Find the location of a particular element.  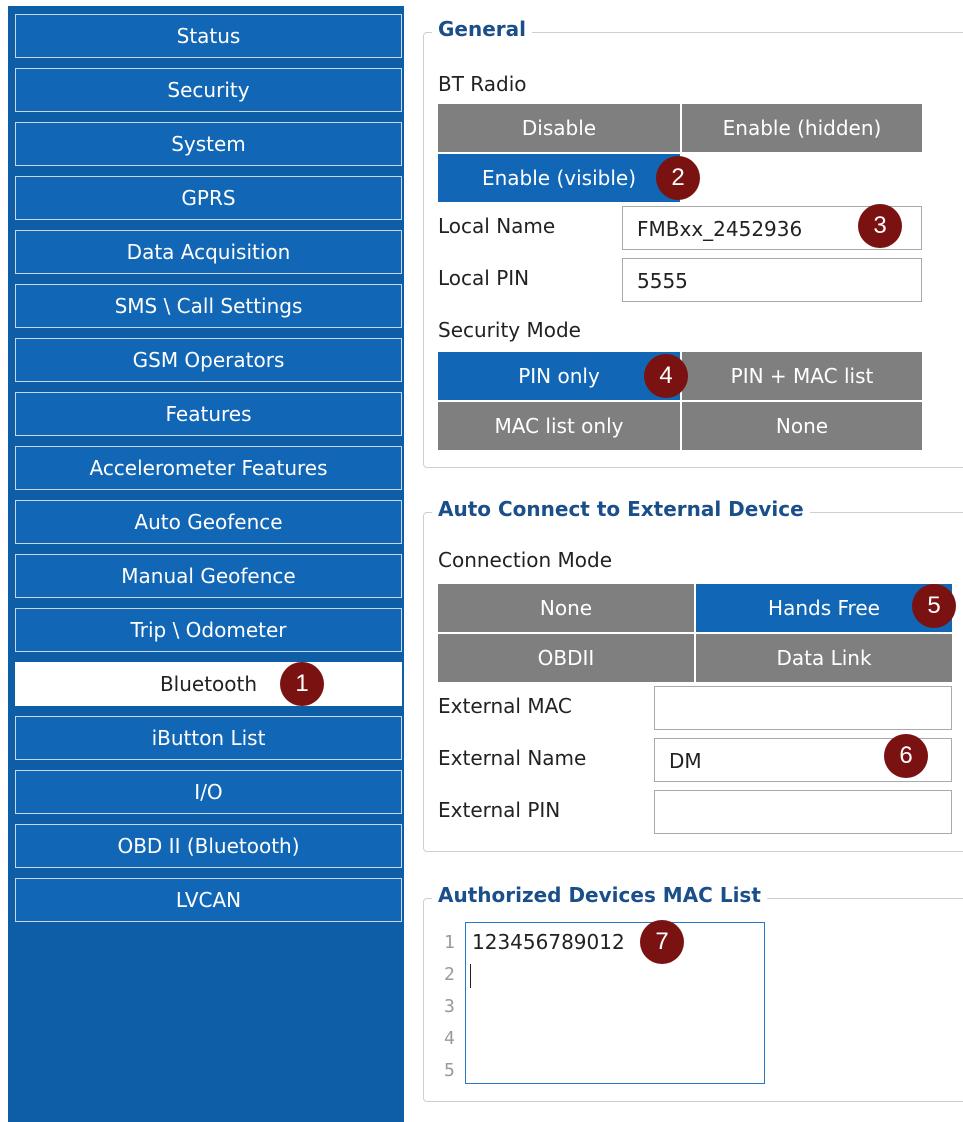

sidebar-item-gsm-operators: GSM Operators is located at coordinates (208, 360).